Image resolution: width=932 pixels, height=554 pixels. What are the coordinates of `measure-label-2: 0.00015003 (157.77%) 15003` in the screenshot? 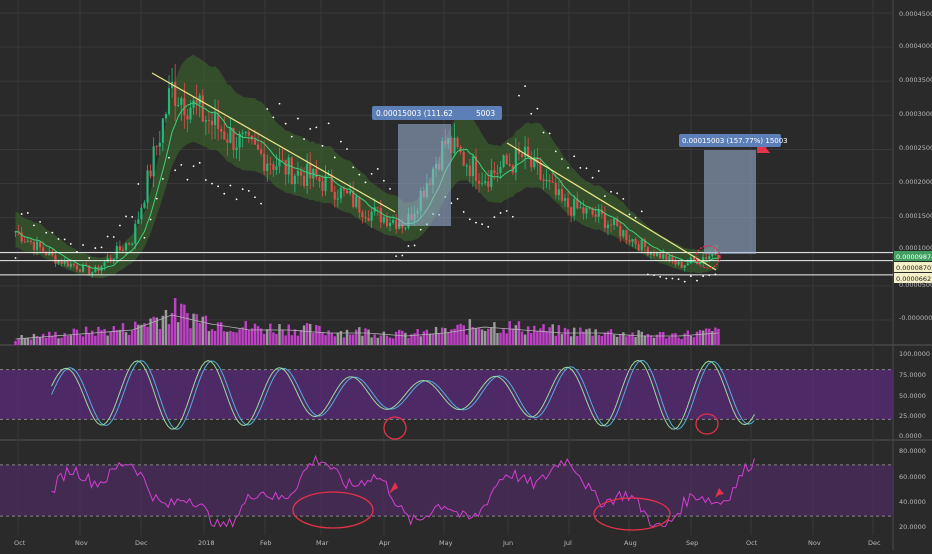 It's located at (733, 140).